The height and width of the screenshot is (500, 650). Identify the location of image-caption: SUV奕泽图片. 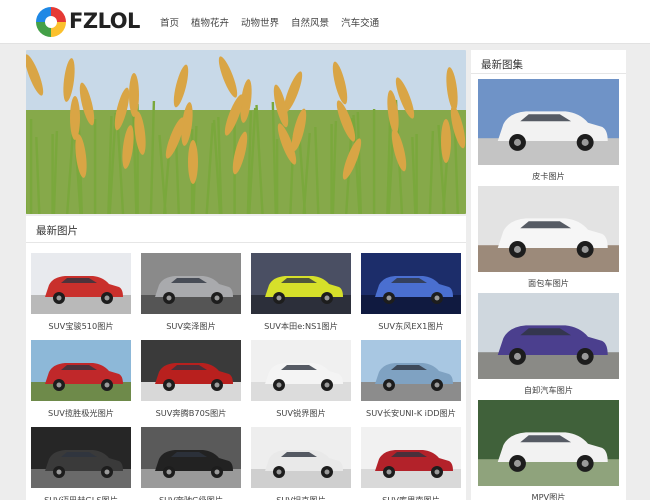
(191, 326).